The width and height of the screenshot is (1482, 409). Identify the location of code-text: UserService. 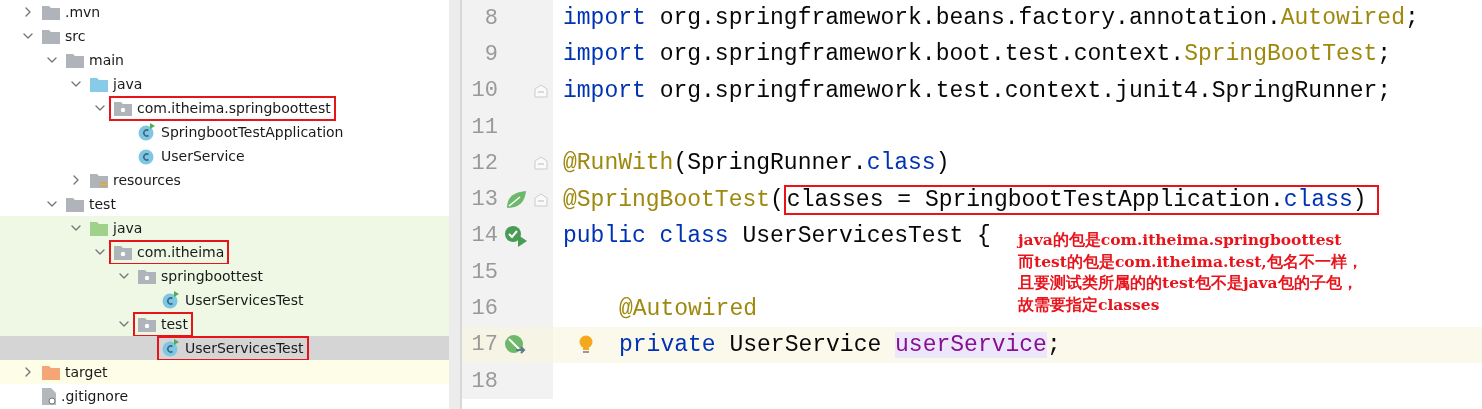
(805, 344).